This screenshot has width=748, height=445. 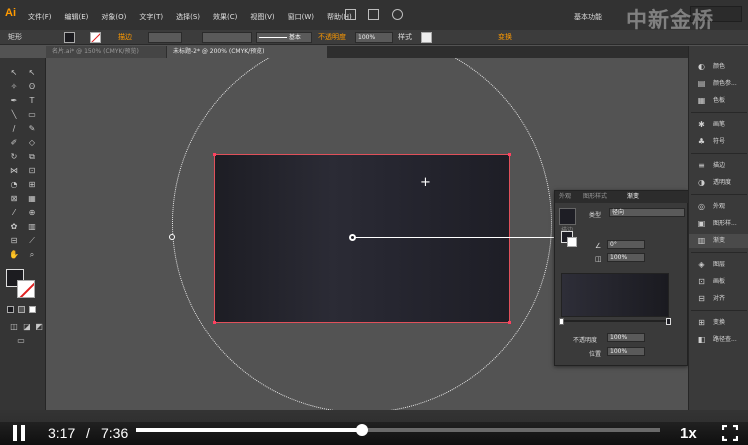 I want to click on gradient-mode-icon, so click(x=21, y=309).